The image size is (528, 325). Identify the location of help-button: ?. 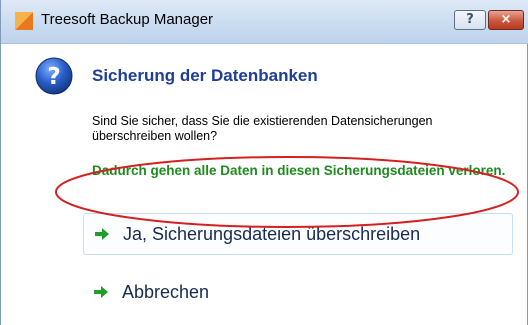
(470, 20).